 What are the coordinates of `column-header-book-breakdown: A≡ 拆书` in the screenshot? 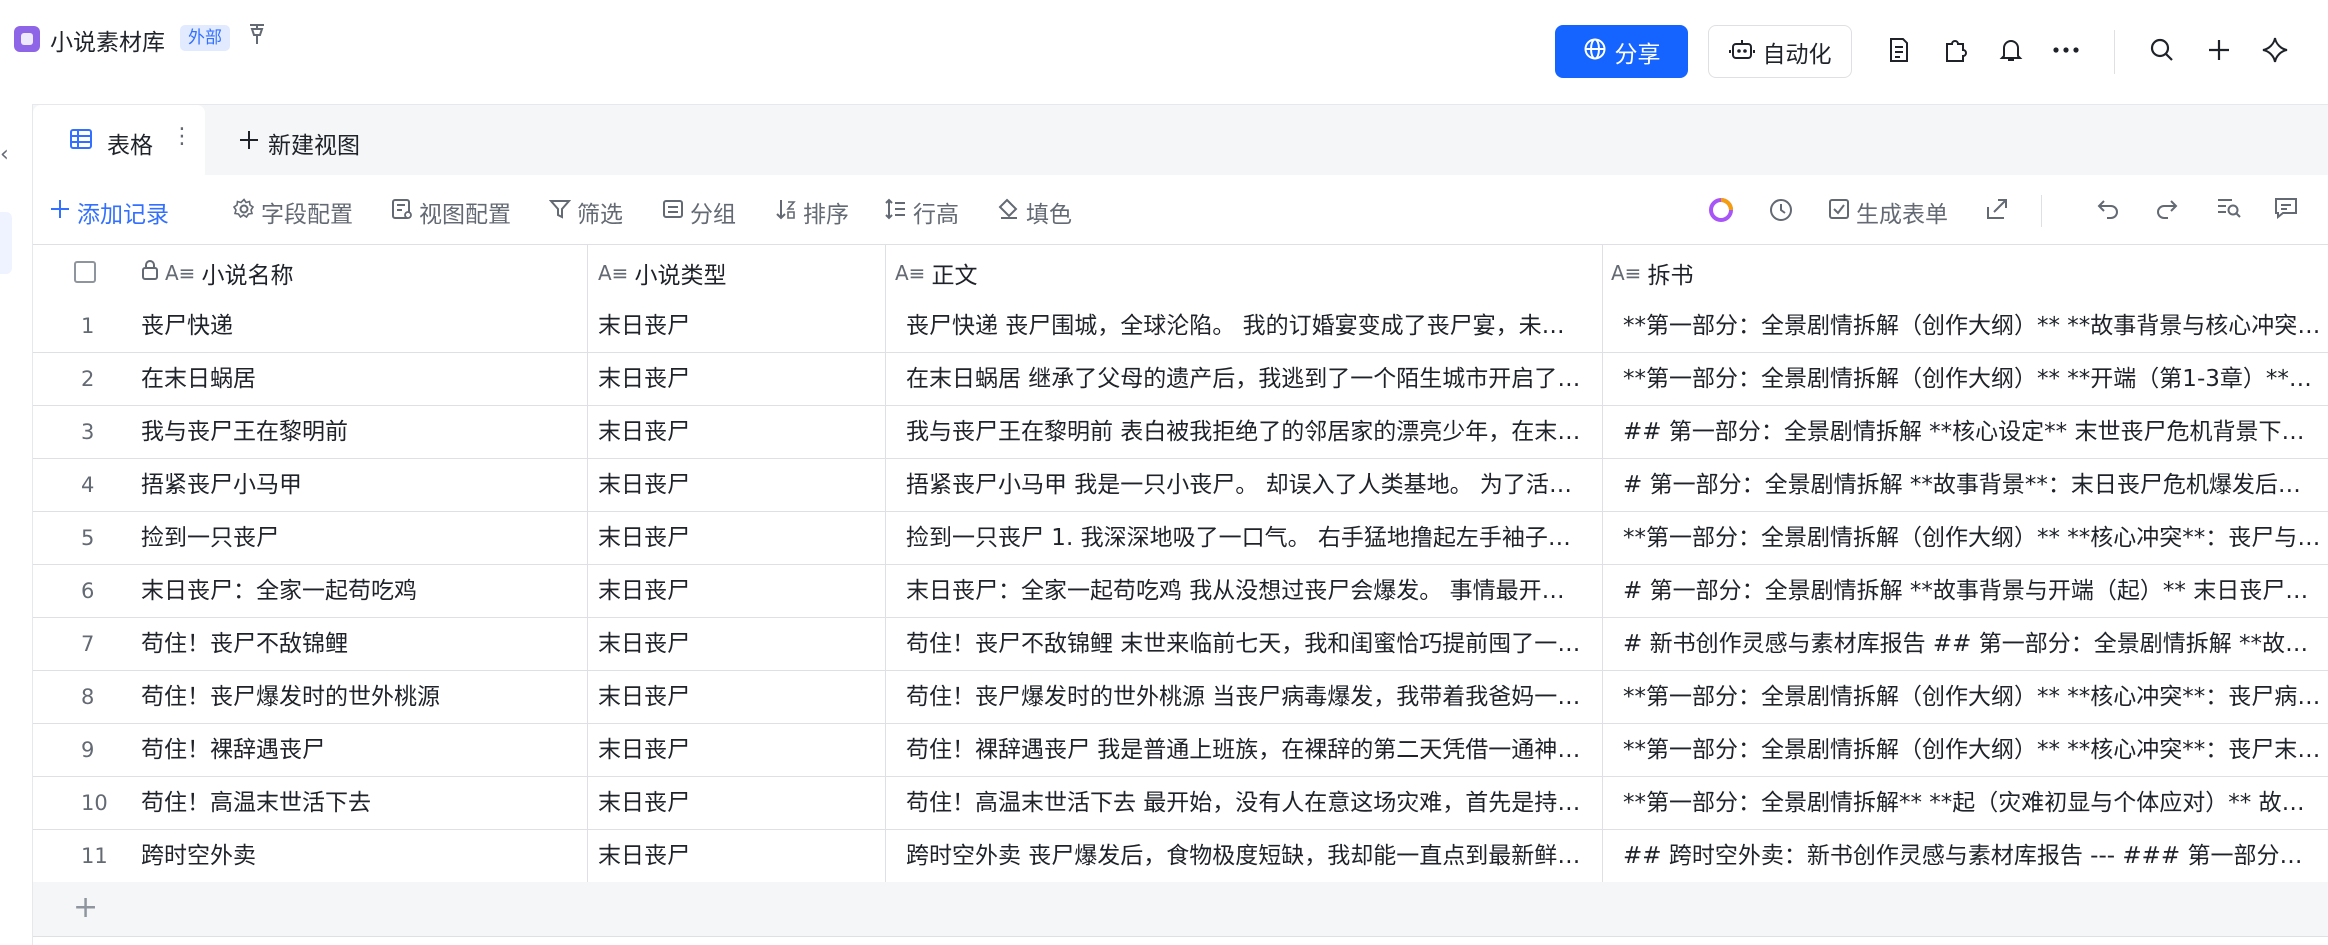 It's located at (1652, 273).